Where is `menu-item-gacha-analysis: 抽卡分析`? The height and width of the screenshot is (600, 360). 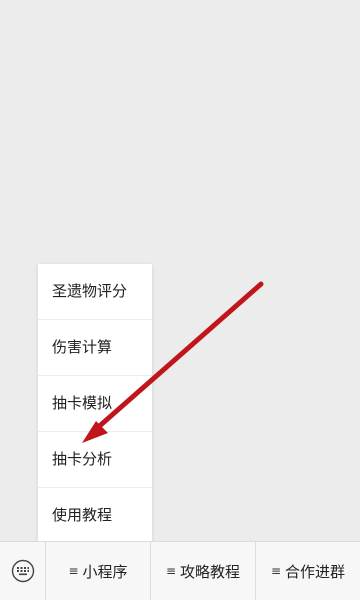
menu-item-gacha-analysis: 抽卡分析 is located at coordinates (95, 460).